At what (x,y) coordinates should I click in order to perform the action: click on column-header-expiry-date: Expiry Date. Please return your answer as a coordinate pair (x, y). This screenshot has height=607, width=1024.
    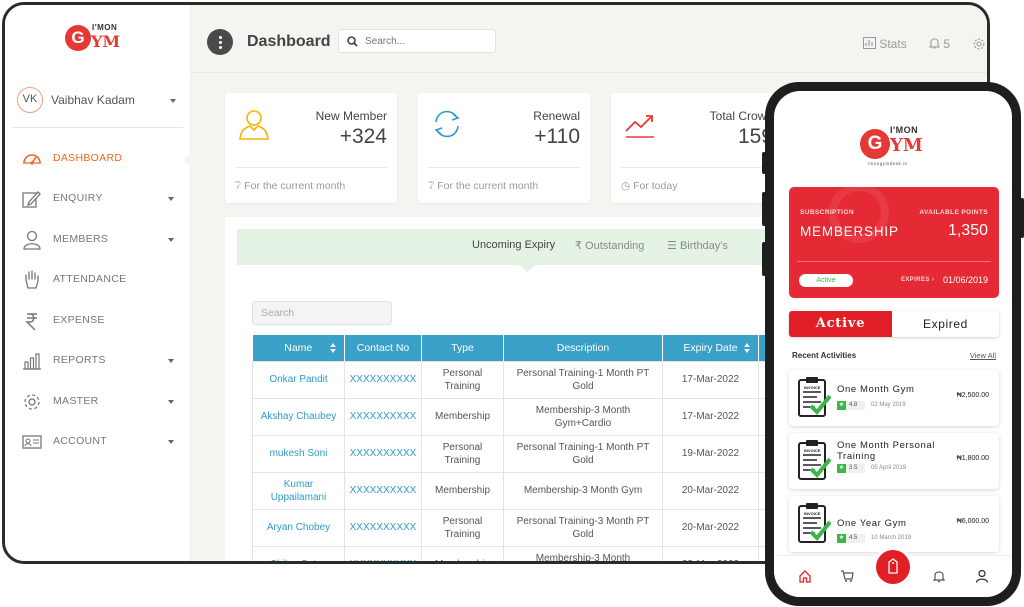
    Looking at the image, I should click on (710, 348).